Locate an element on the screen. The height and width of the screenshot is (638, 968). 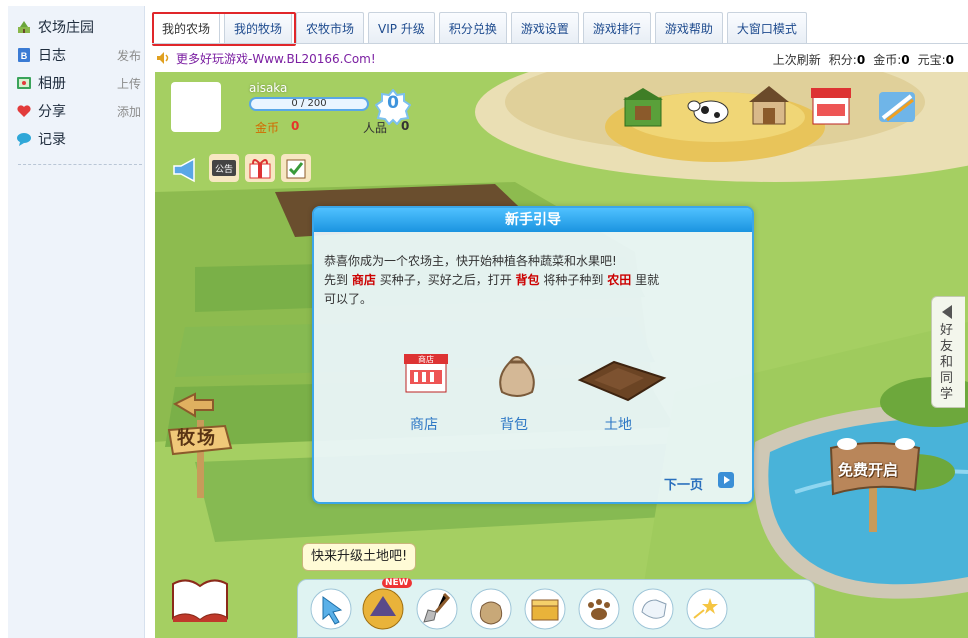
guide-label-shop: 商店 is located at coordinates (424, 425).